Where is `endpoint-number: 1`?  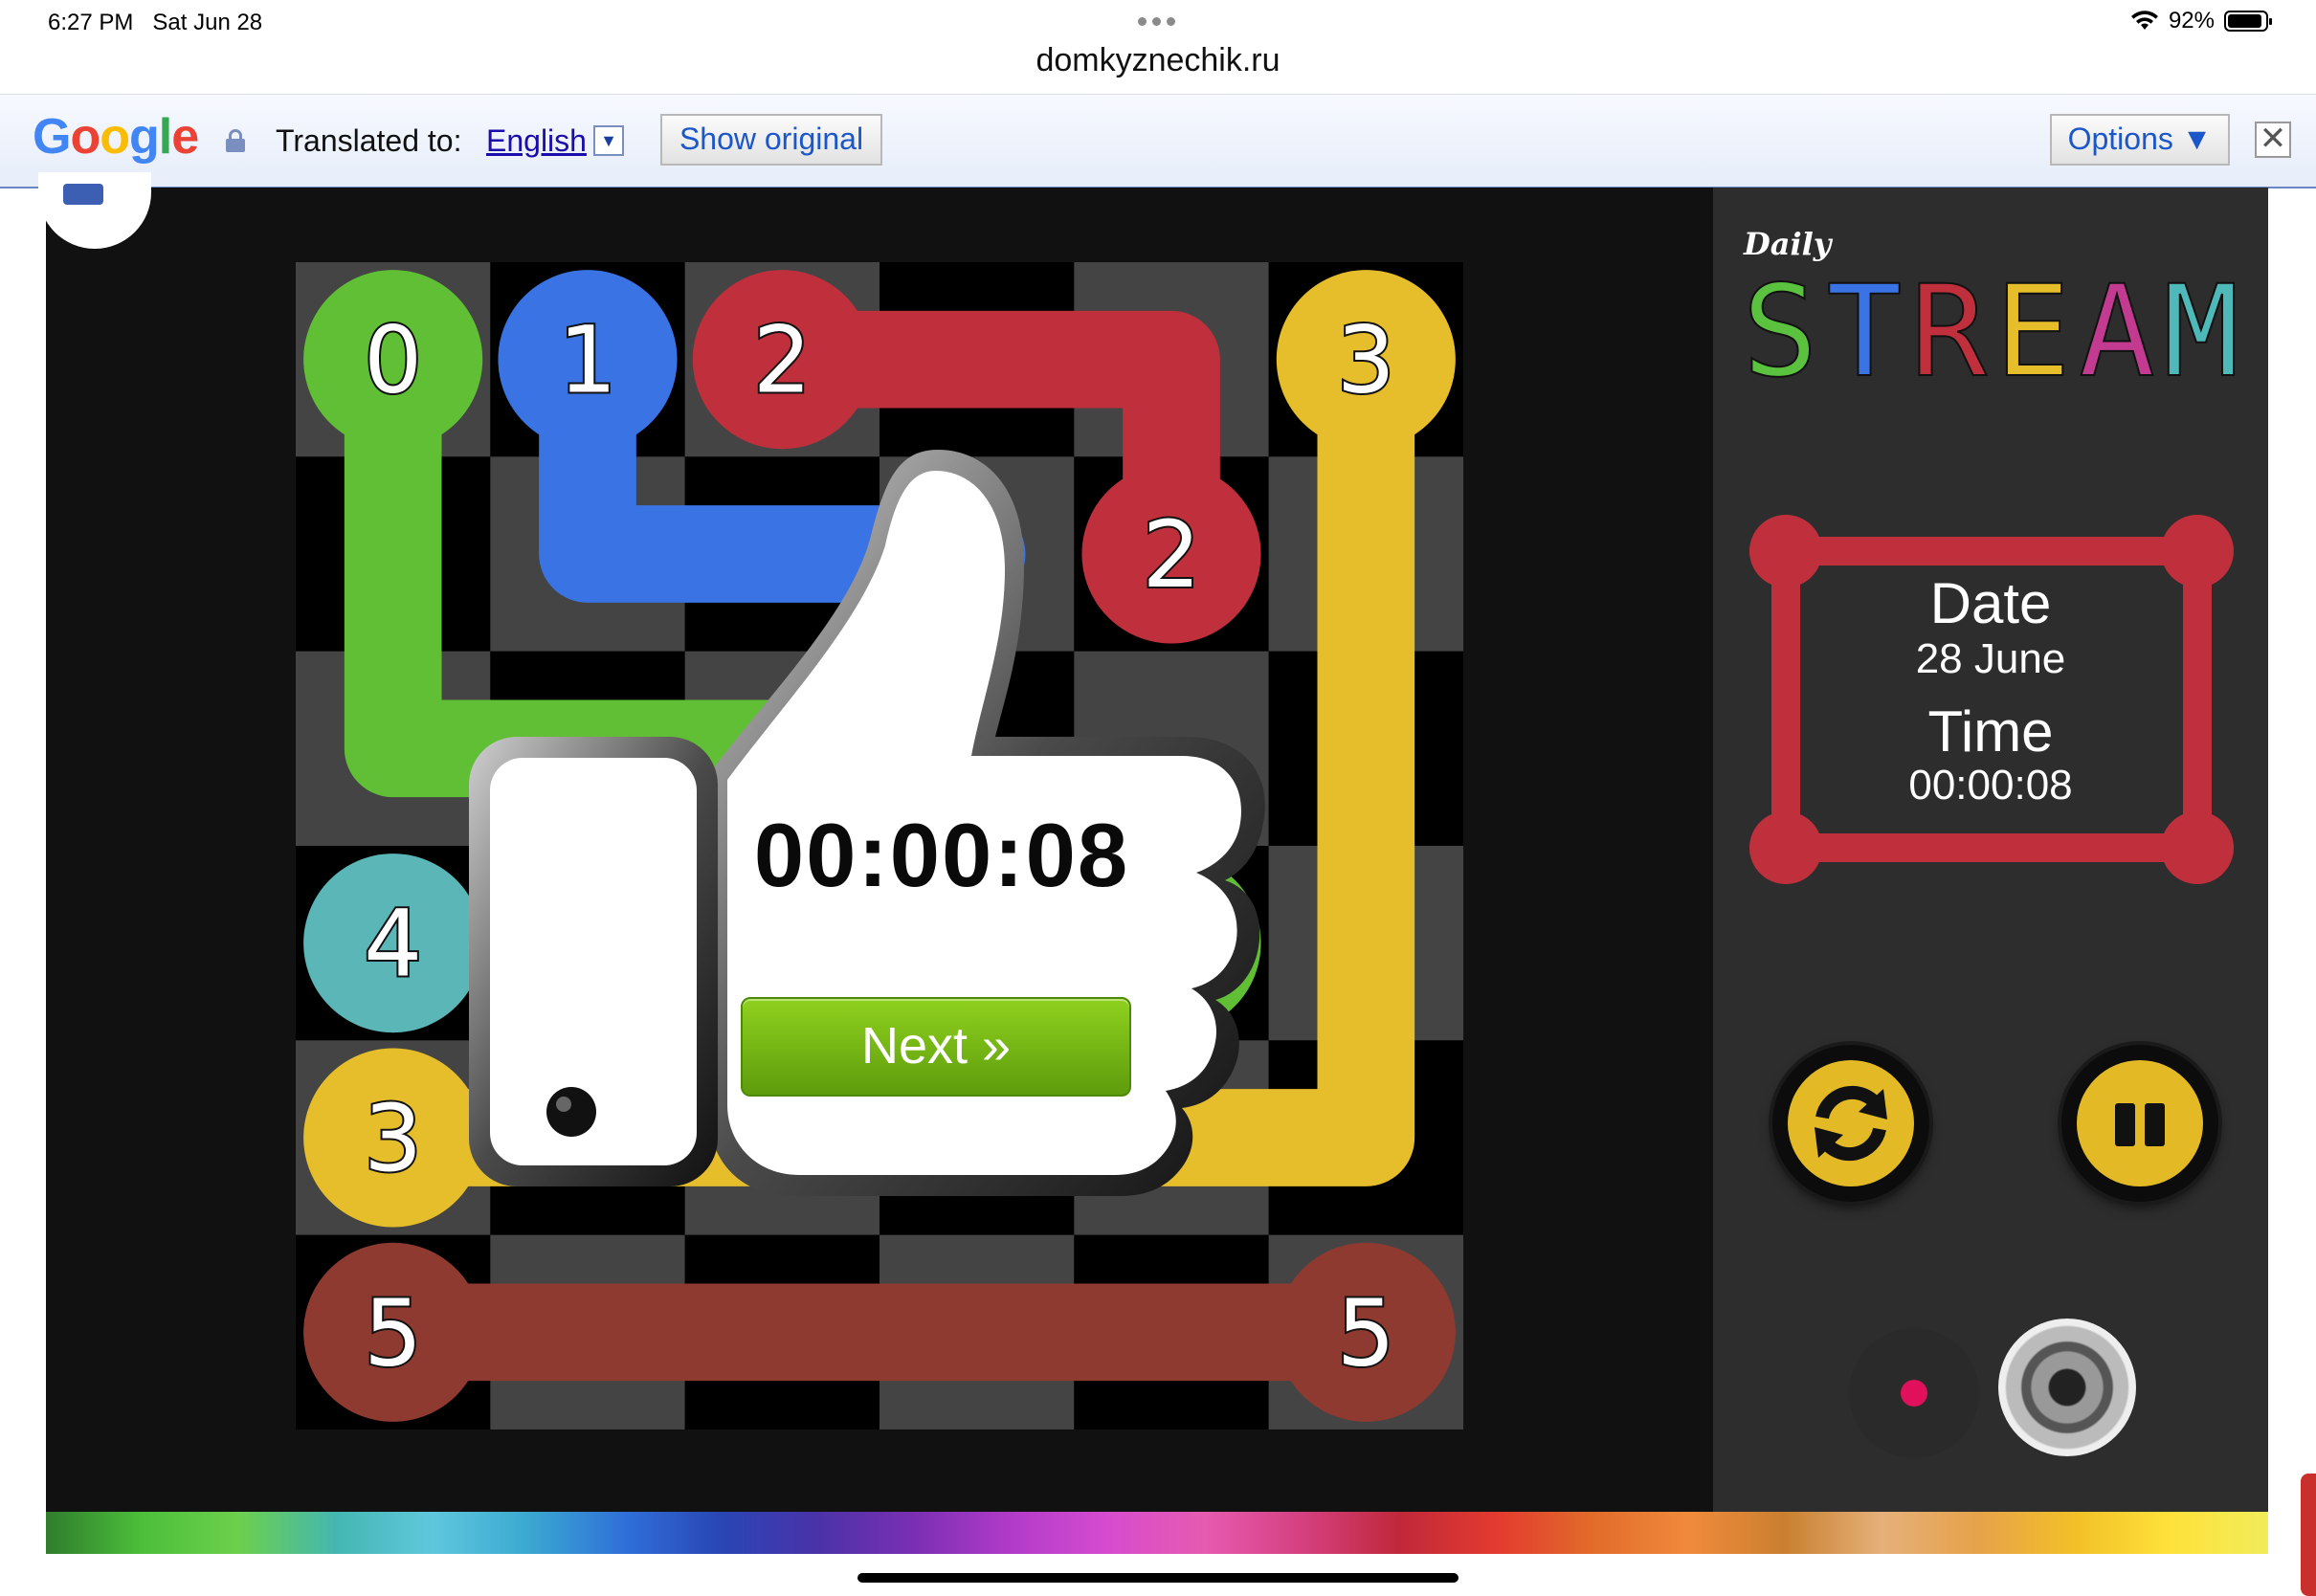
endpoint-number: 1 is located at coordinates (587, 361).